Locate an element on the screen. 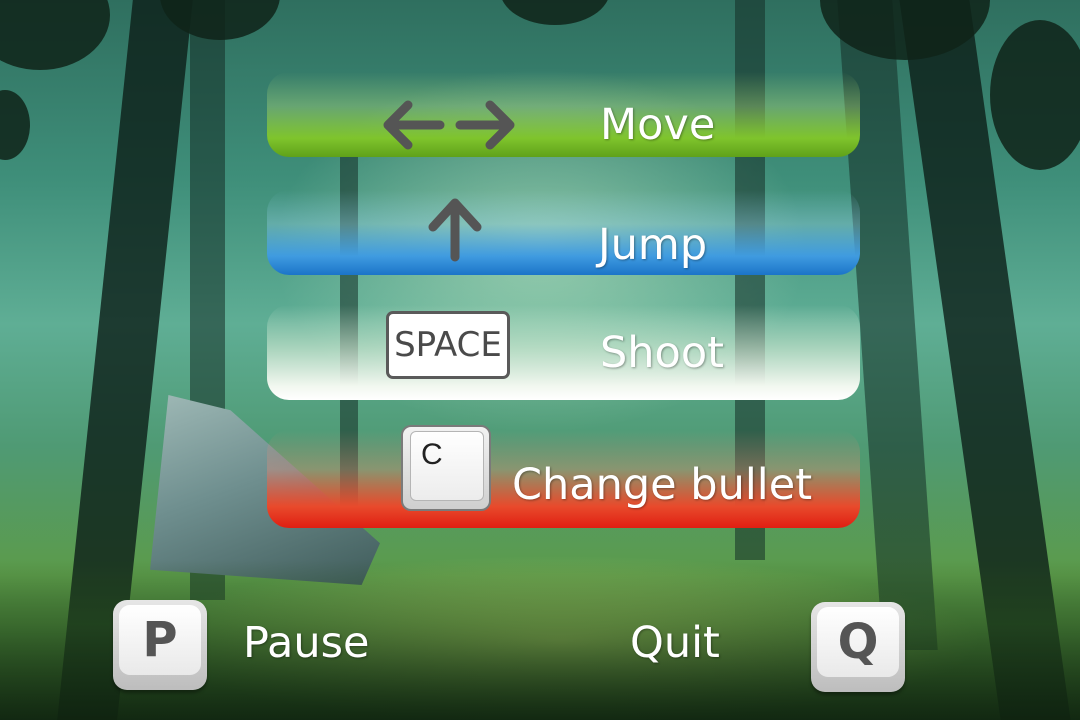  move-band is located at coordinates (563, 114).